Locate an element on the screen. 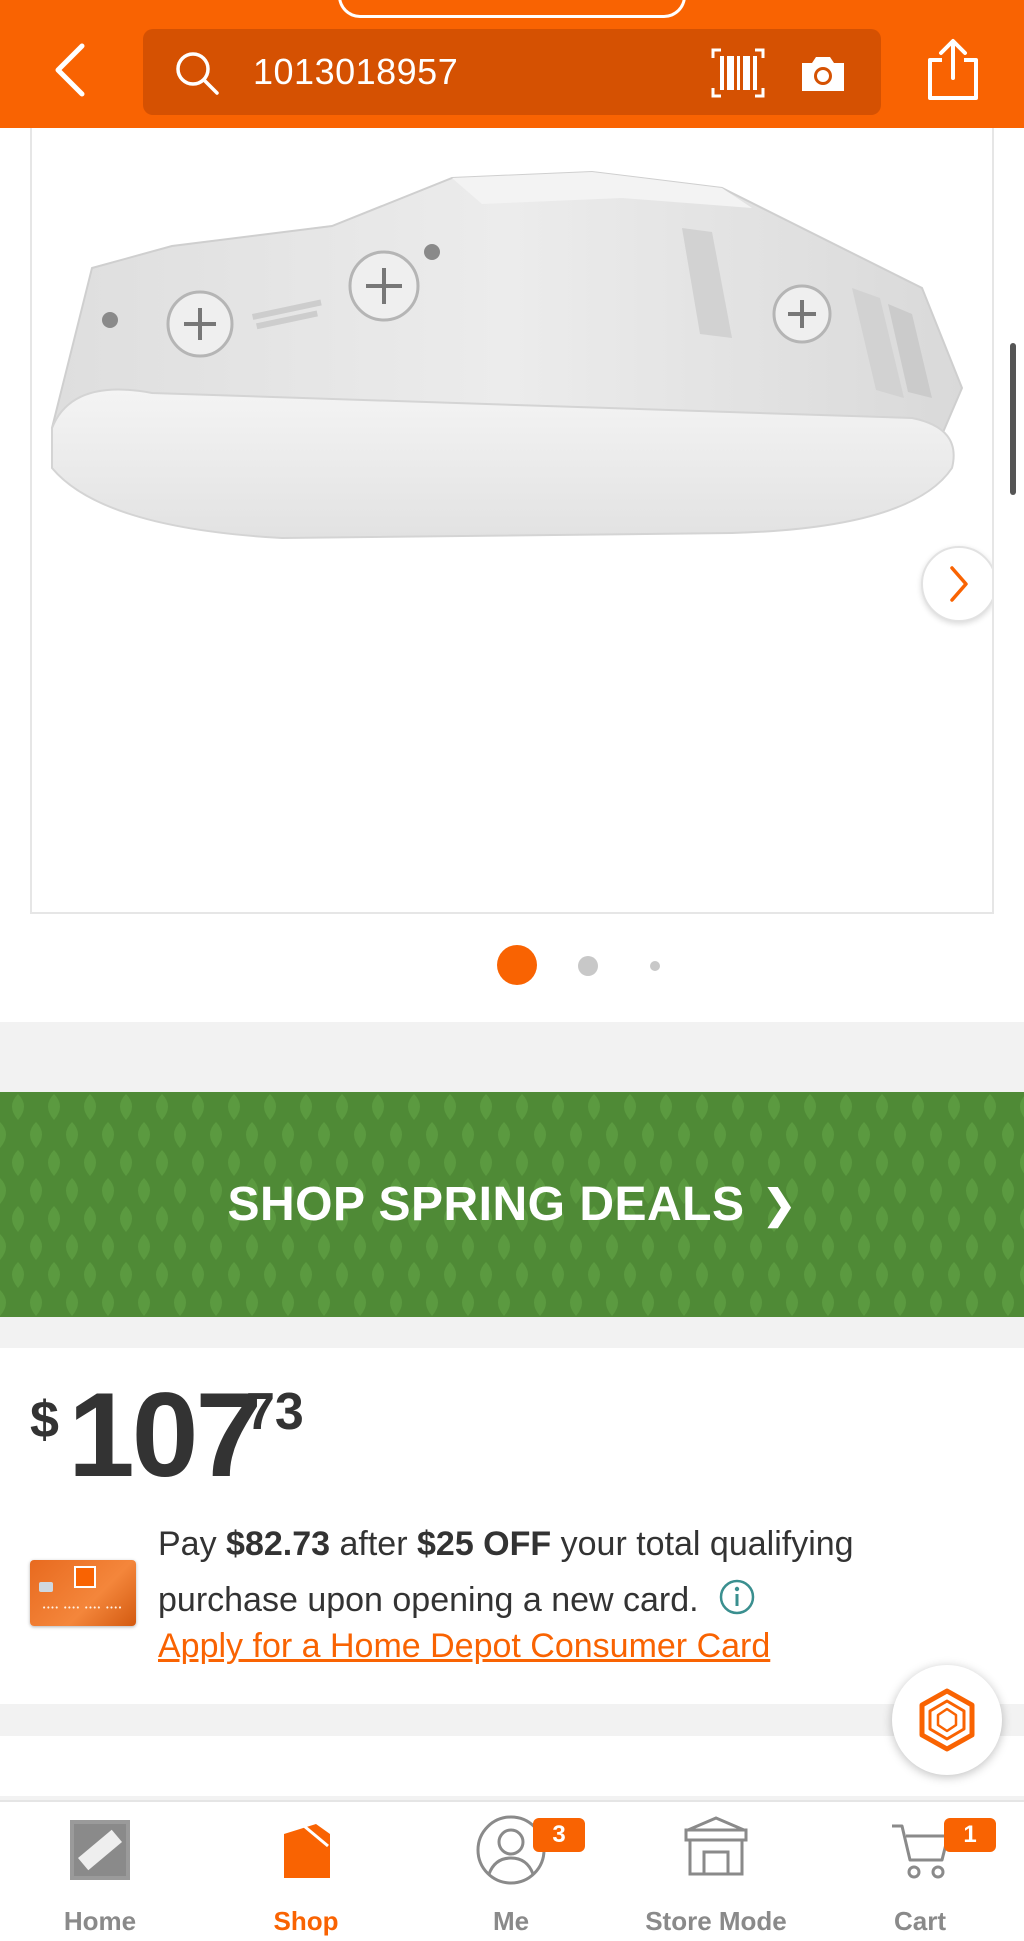 The image size is (1024, 1941). store-icon is located at coordinates (716, 1846).